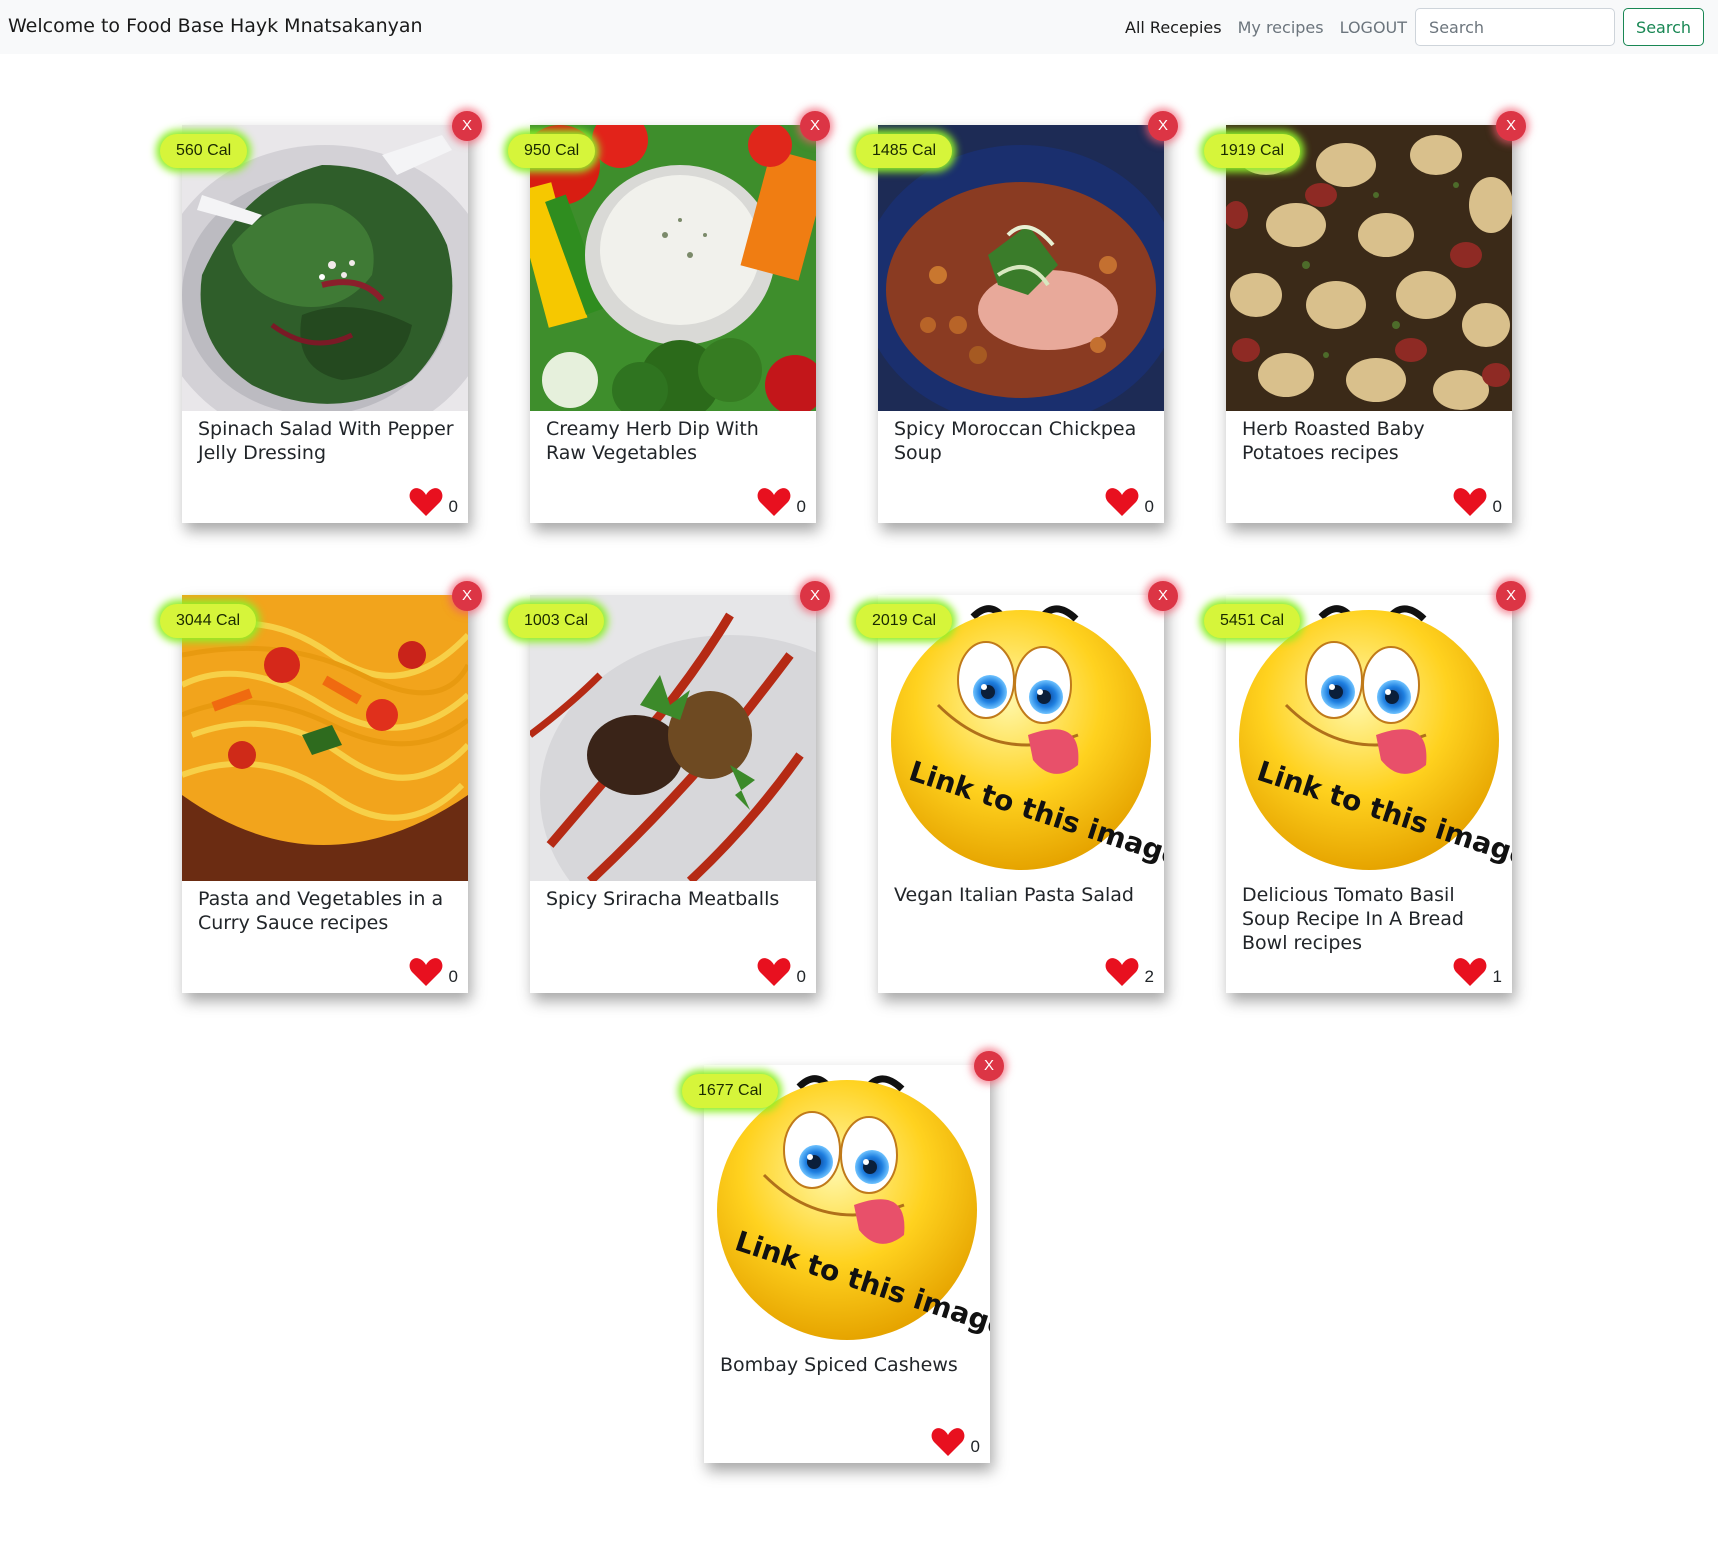 The height and width of the screenshot is (1542, 1718). Describe the element at coordinates (1252, 151) in the screenshot. I see `calorie-badge: 1919 Cal` at that location.